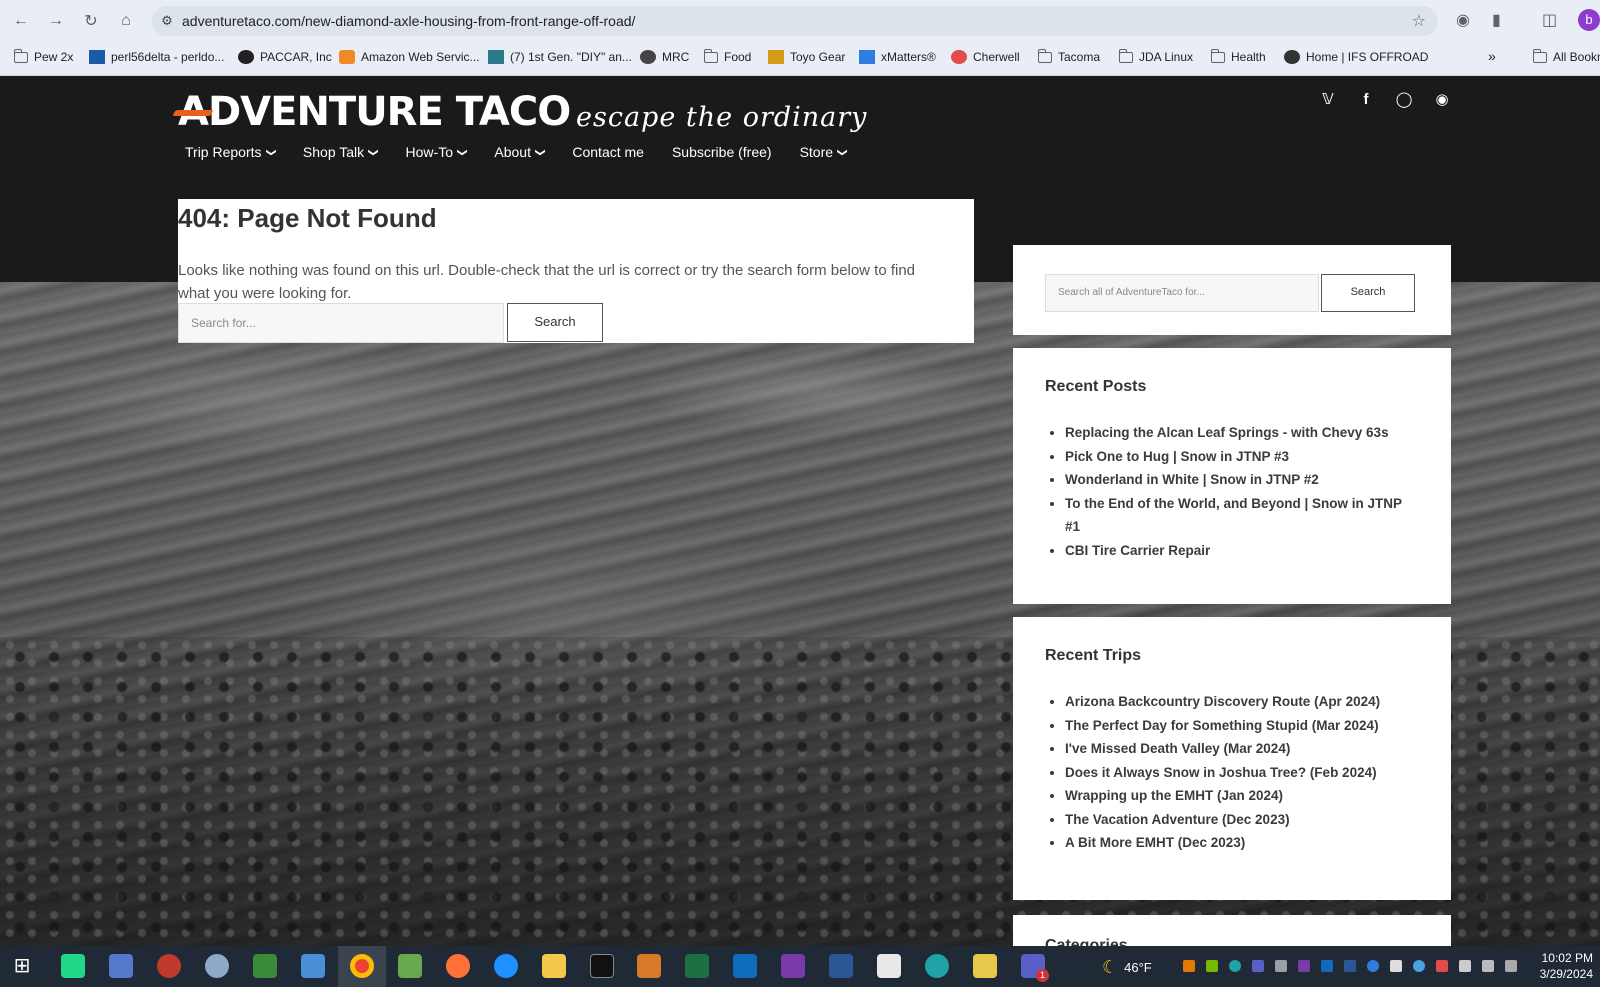  What do you see at coordinates (1212, 966) in the screenshot?
I see `nvidia-icon` at bounding box center [1212, 966].